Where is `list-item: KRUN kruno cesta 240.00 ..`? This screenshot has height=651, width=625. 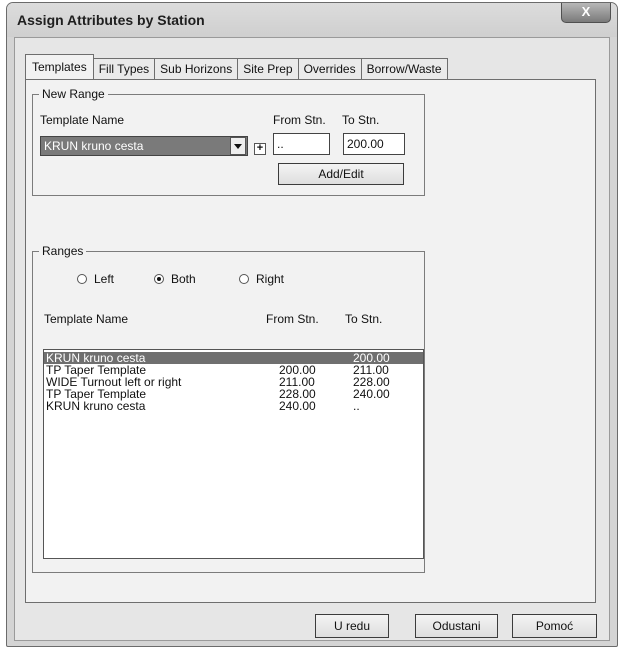
list-item: KRUN kruno cesta 240.00 .. is located at coordinates (233, 406).